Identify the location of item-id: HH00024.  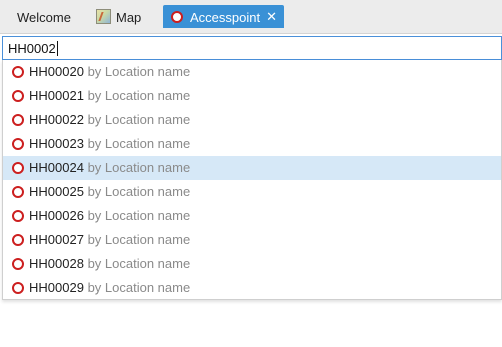
(56, 167).